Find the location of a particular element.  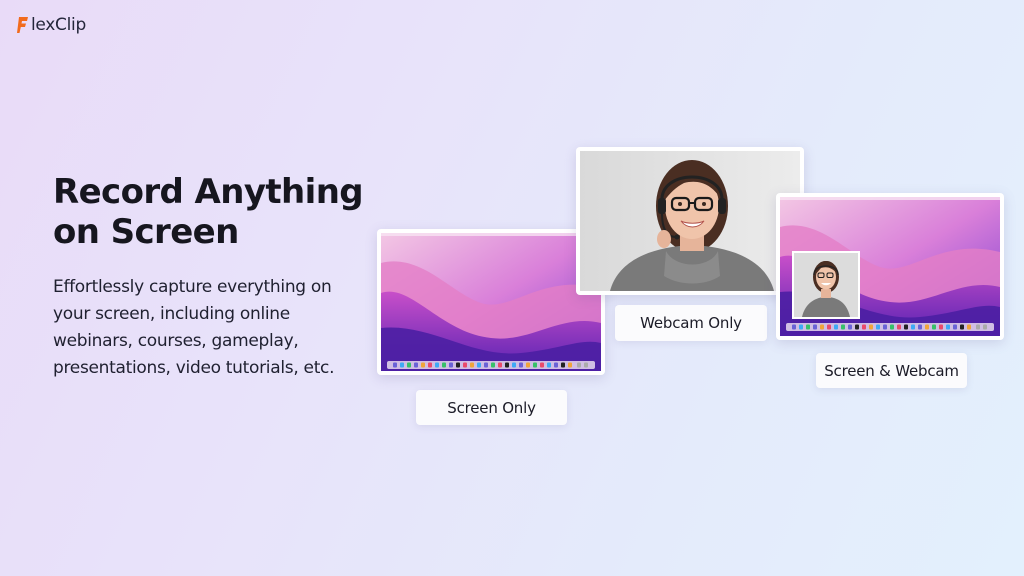

screen-and-webcam-preview-card is located at coordinates (890, 266).